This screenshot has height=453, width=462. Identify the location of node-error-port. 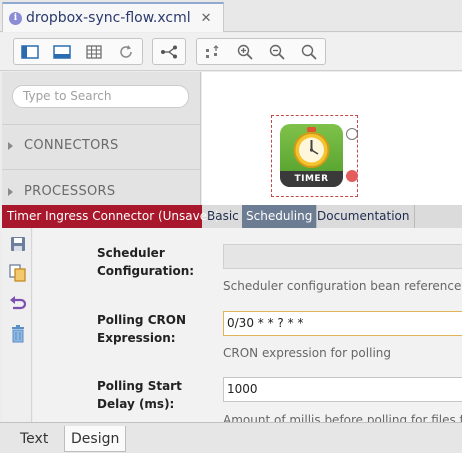
(352, 176).